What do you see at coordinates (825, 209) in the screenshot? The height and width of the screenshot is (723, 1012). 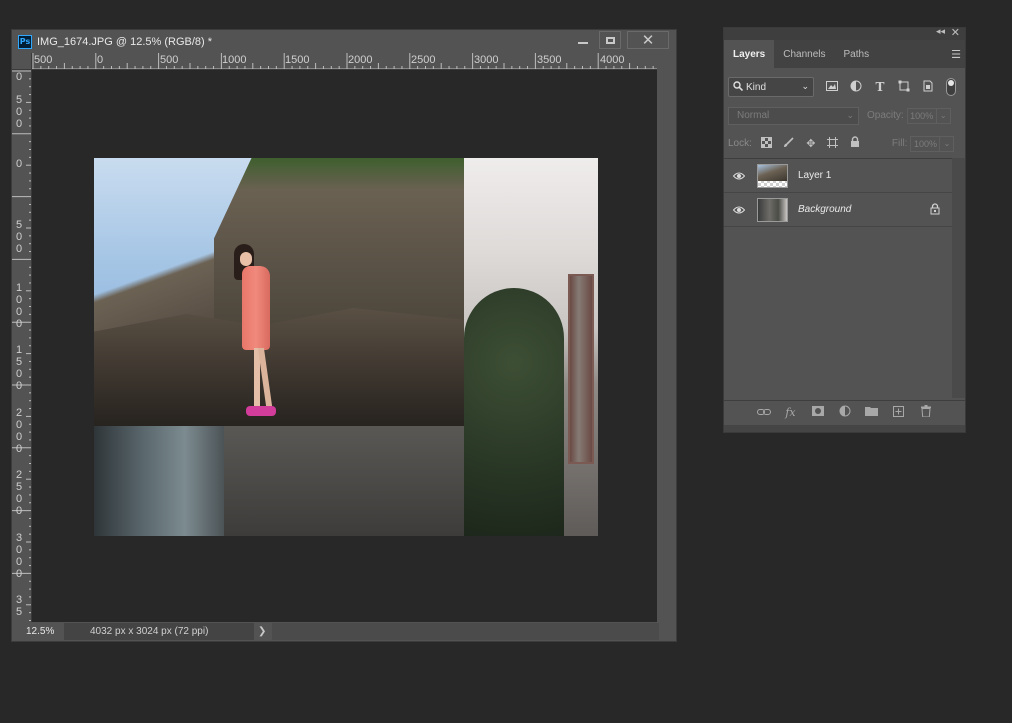 I see `layer-name: Background` at bounding box center [825, 209].